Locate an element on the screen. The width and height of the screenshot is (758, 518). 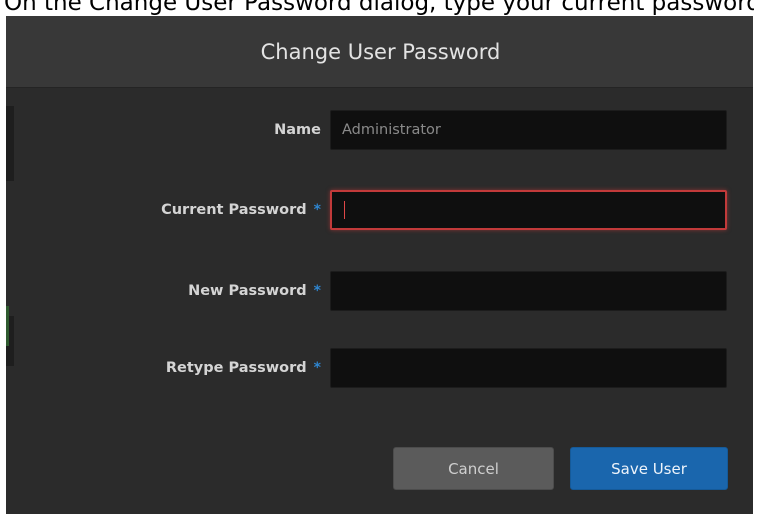
cancel-button-label: Cancel is located at coordinates (473, 468).